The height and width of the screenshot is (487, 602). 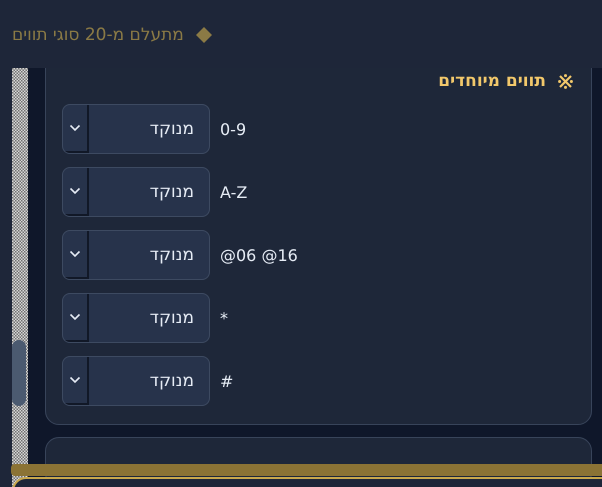 What do you see at coordinates (234, 192) in the screenshot?
I see `character-group-label: A-Z` at bounding box center [234, 192].